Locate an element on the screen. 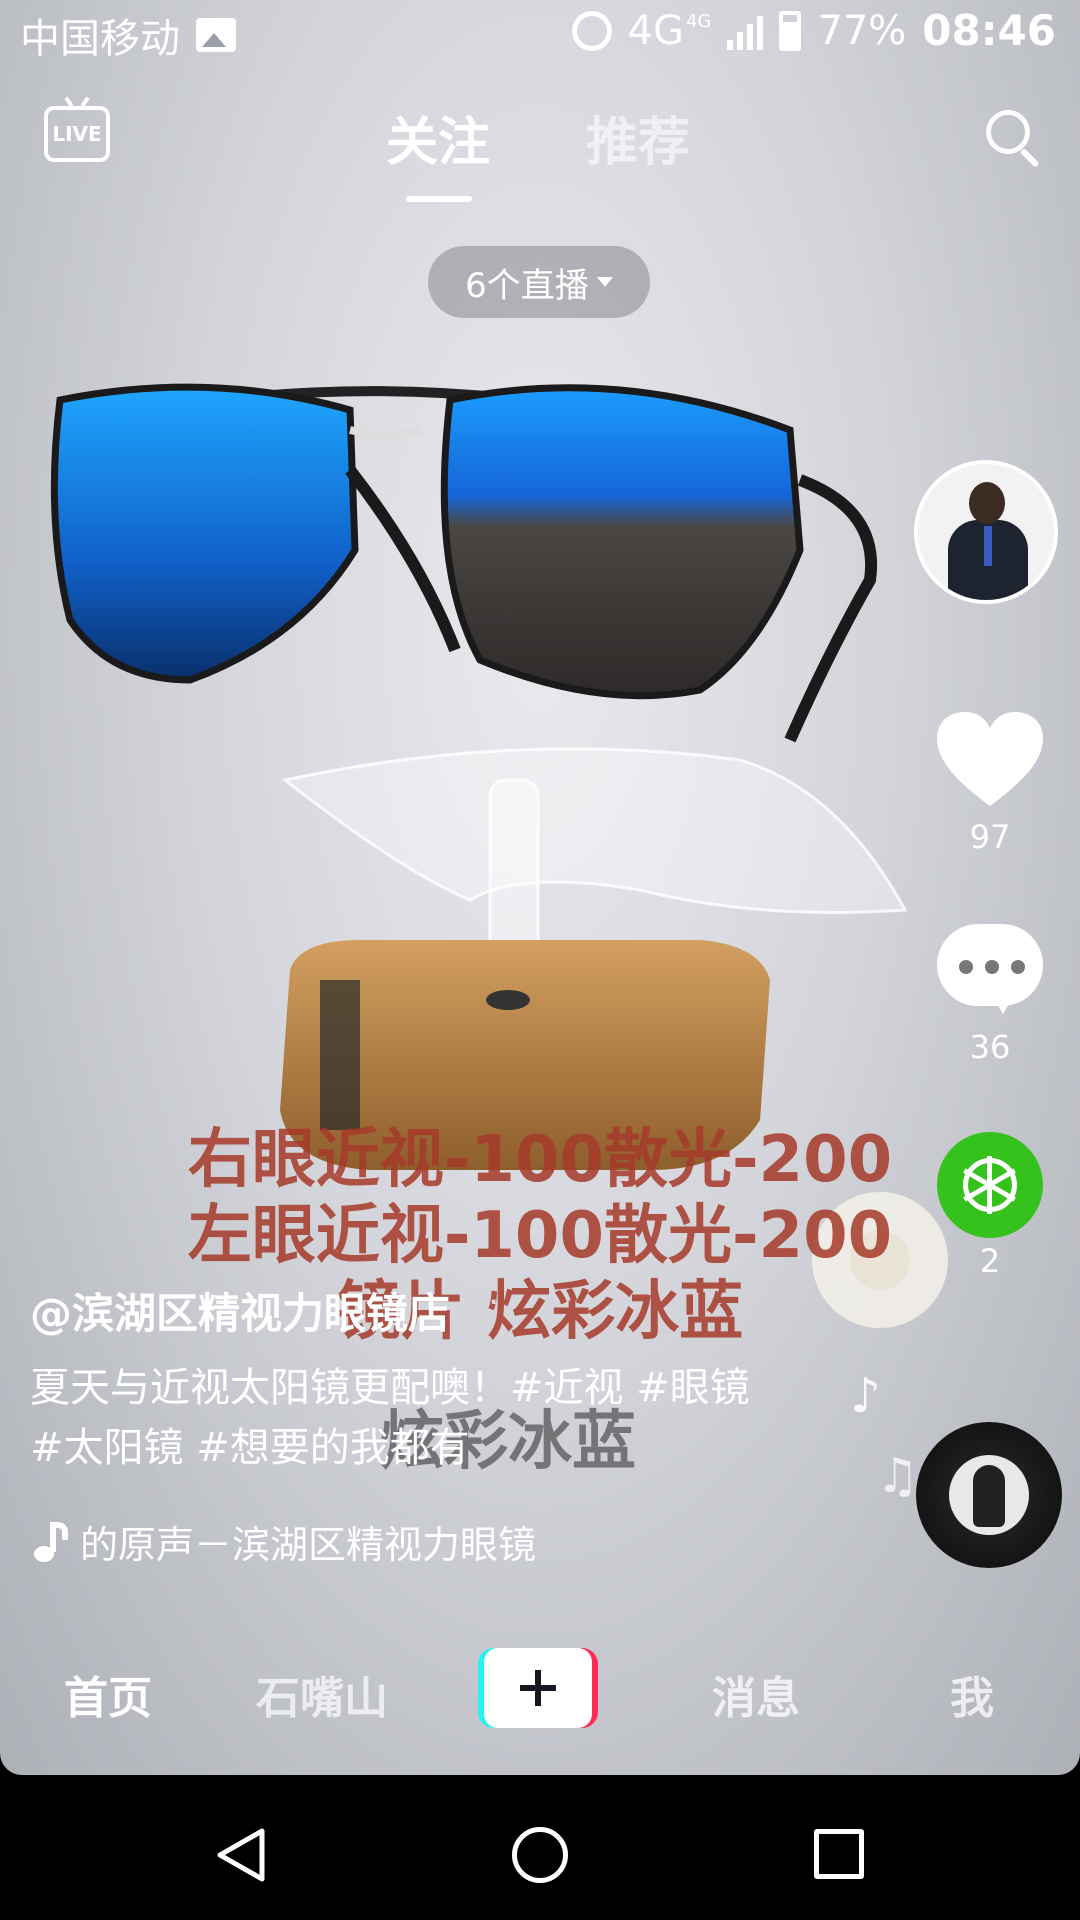 The height and width of the screenshot is (1920, 1080). tiktok-note-icon is located at coordinates (49, 1541).